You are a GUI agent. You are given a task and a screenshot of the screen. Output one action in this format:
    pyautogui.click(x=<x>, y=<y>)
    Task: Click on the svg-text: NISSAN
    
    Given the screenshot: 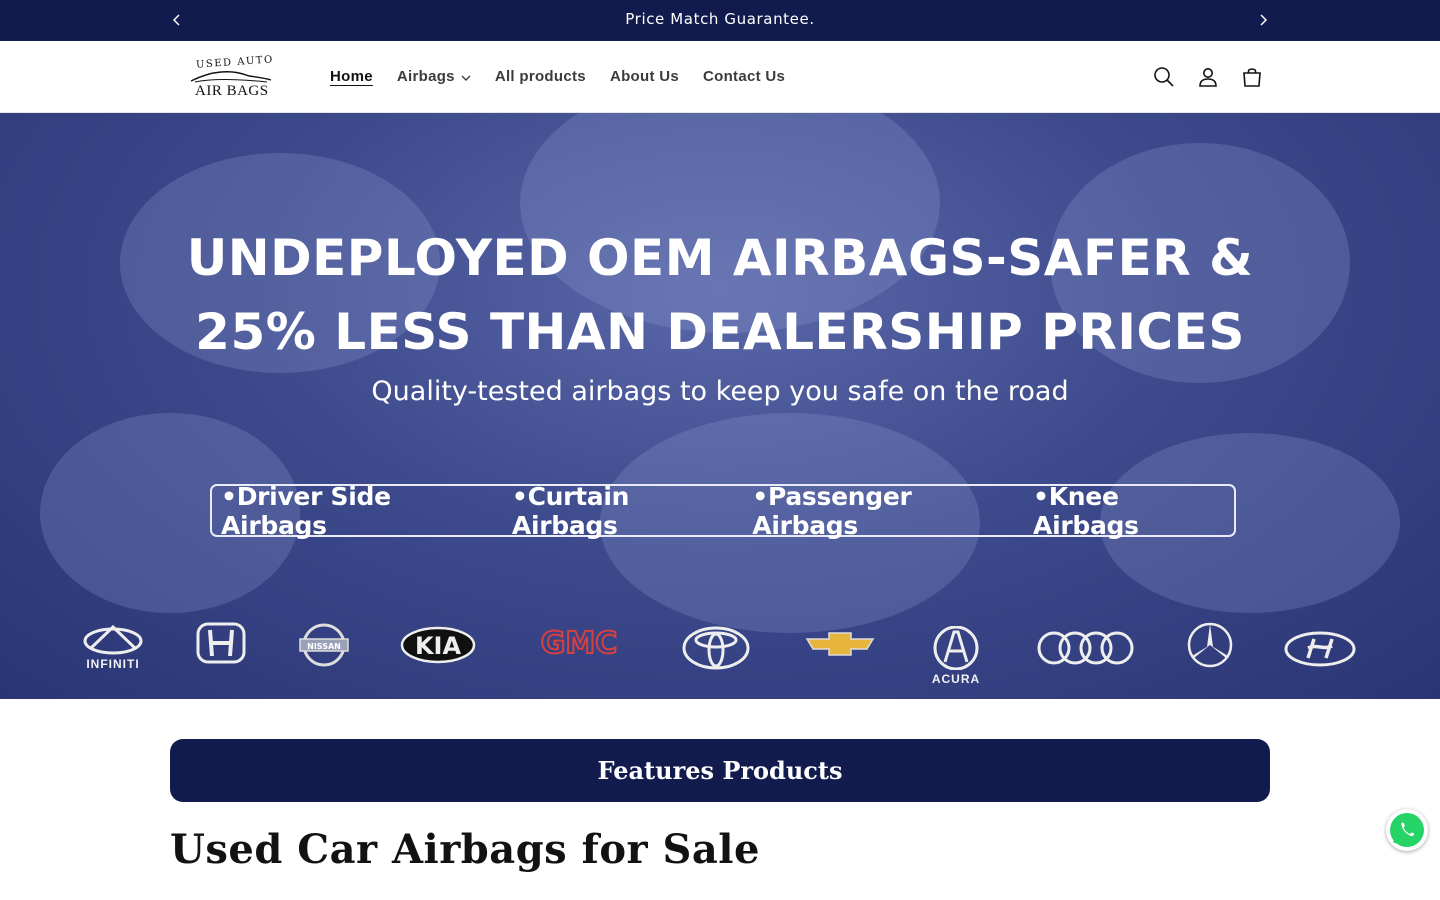 What is the action you would take?
    pyautogui.click(x=324, y=646)
    